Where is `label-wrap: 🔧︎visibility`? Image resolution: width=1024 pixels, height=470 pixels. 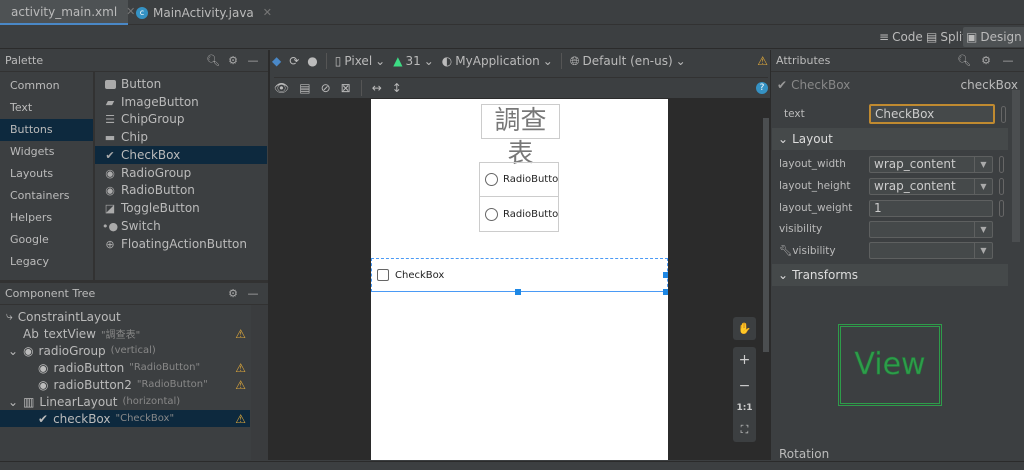 label-wrap: 🔧︎visibility is located at coordinates (820, 250).